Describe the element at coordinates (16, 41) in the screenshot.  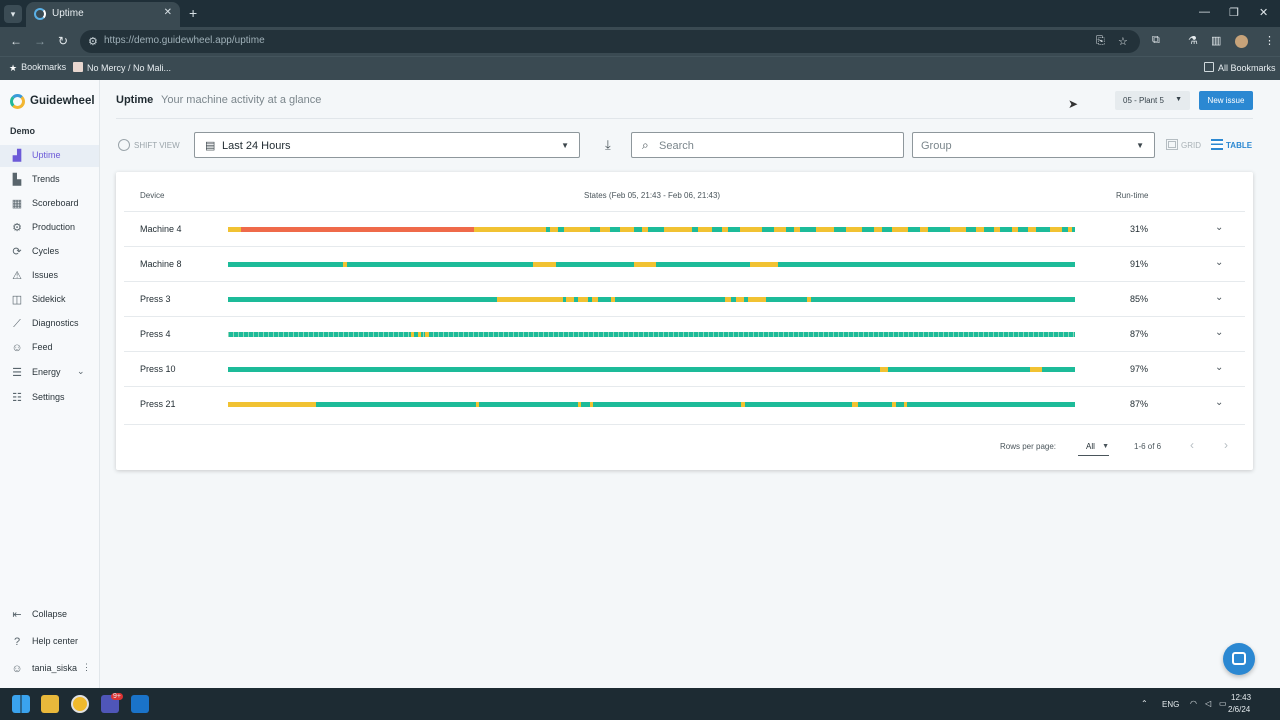
I see `back-icon: ←` at that location.